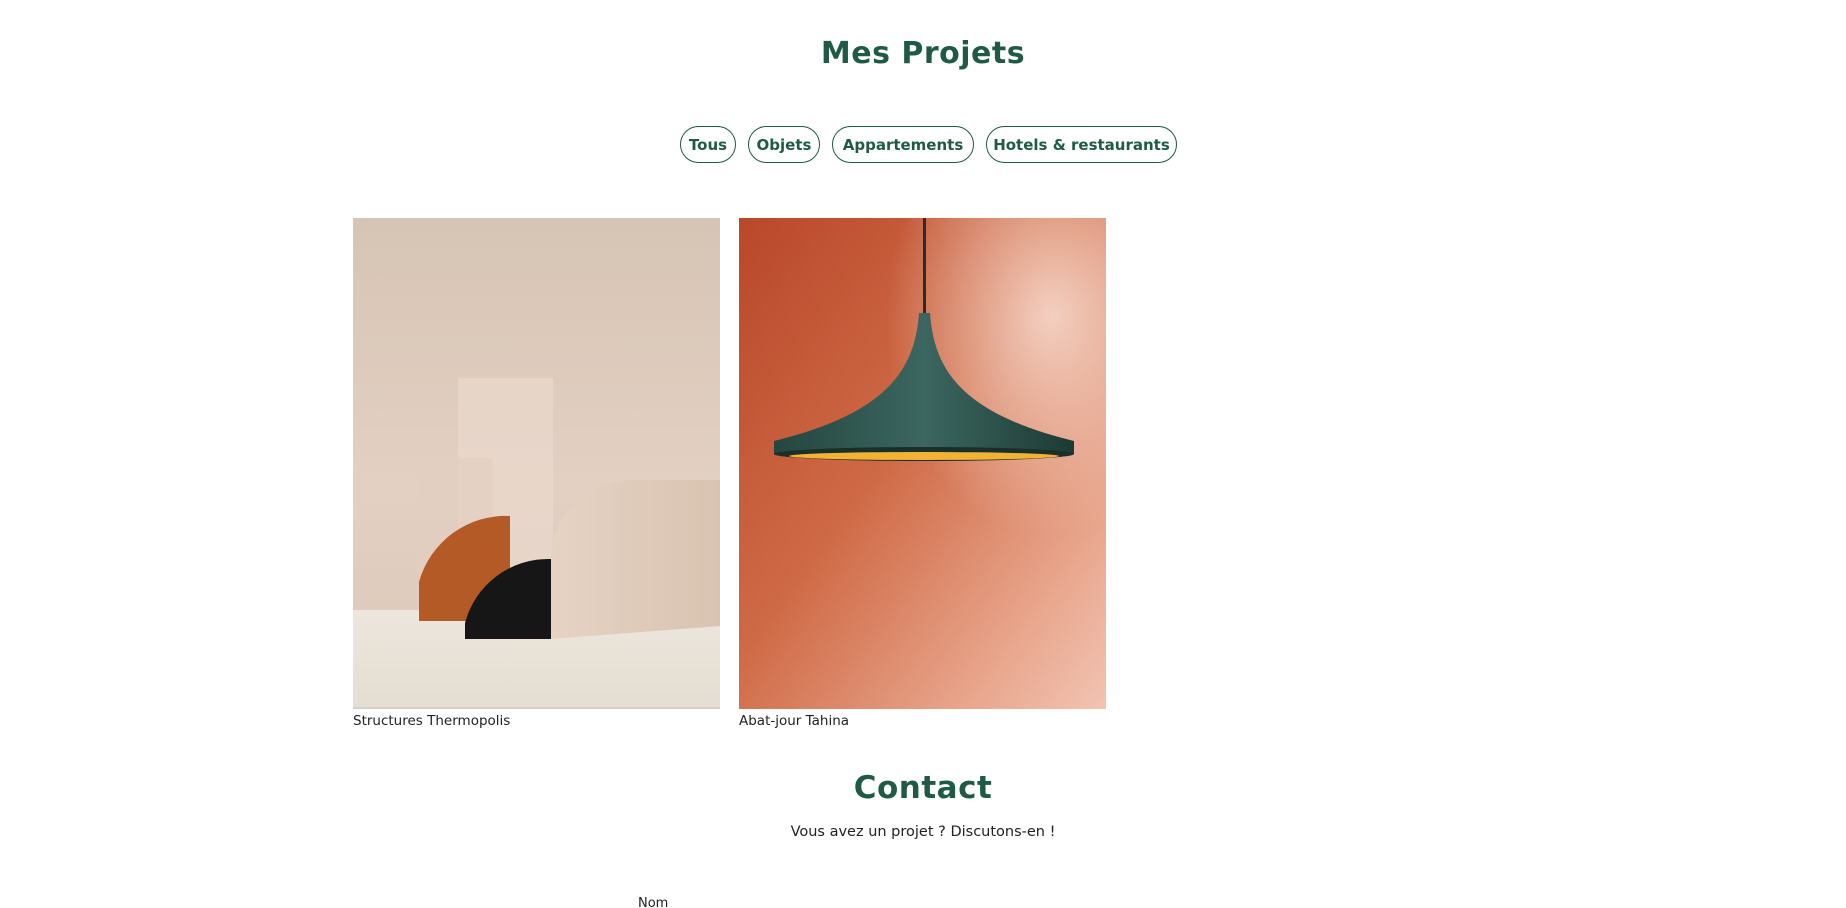  Describe the element at coordinates (922, 721) in the screenshot. I see `project-caption: Abat-jour Tahina` at that location.